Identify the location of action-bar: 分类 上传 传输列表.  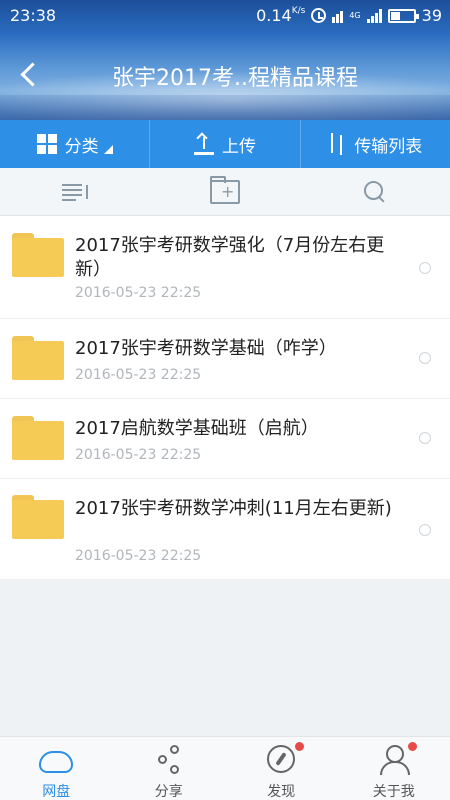
(225, 144).